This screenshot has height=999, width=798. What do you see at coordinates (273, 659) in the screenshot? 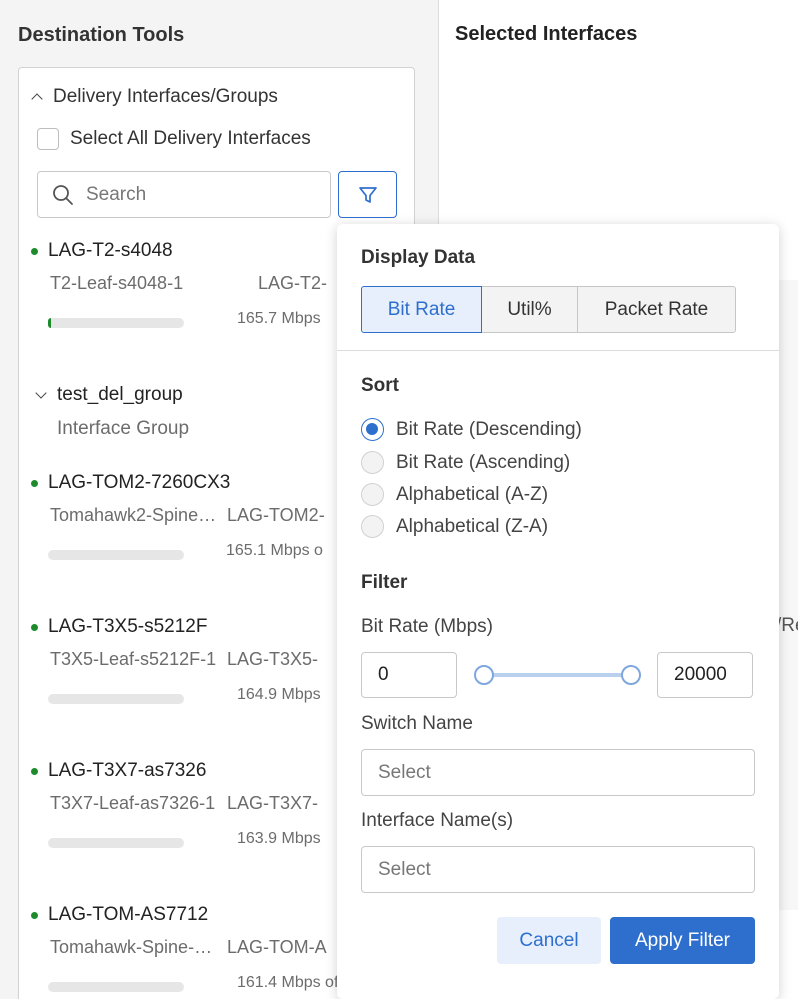
I see `interface-port: LAG-T3X5-` at bounding box center [273, 659].